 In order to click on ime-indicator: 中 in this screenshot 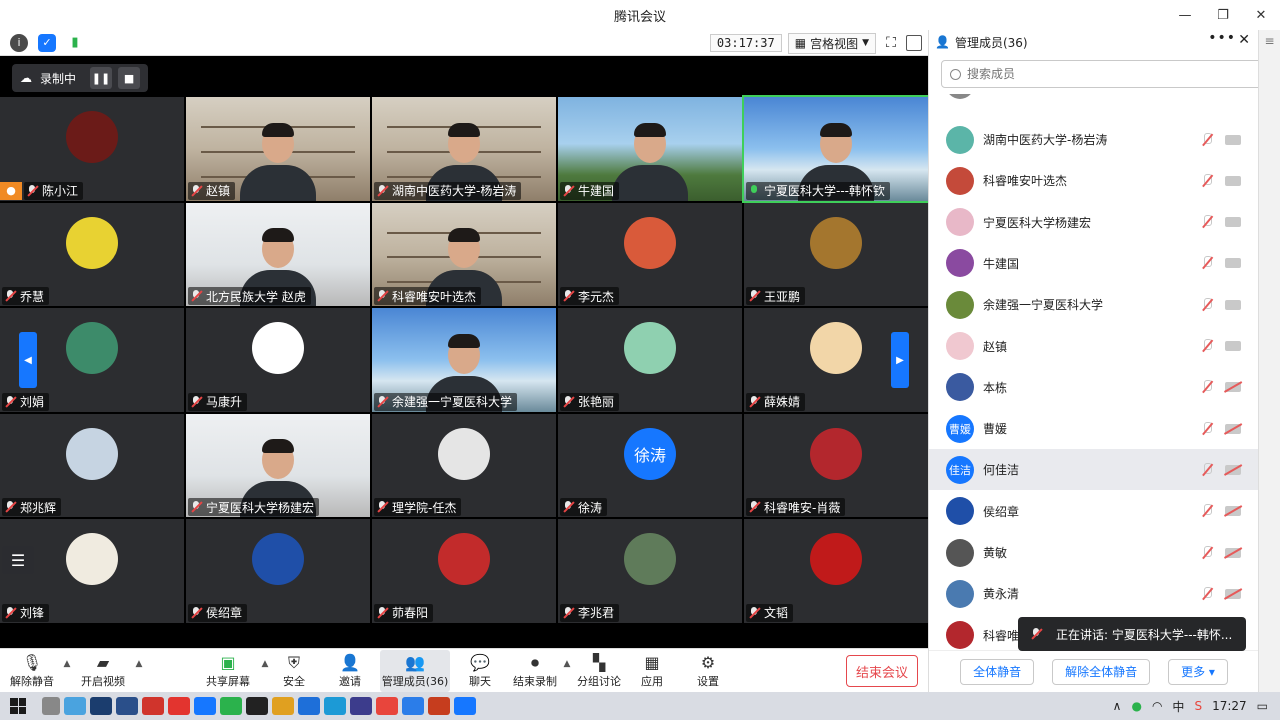, I will do `click(1178, 706)`.